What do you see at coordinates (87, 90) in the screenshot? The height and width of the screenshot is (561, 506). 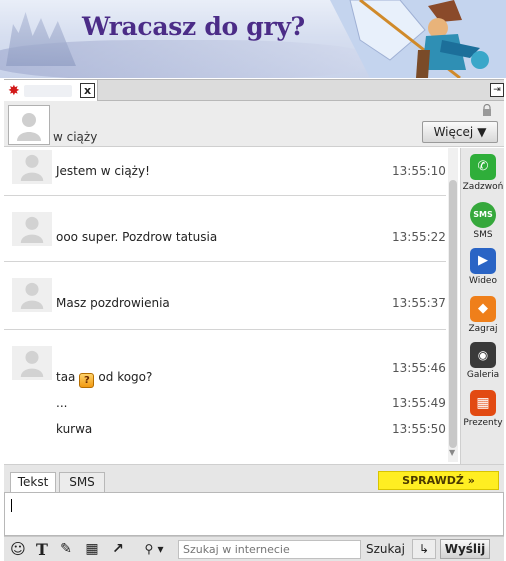 I see `close-tab-button: x` at bounding box center [87, 90].